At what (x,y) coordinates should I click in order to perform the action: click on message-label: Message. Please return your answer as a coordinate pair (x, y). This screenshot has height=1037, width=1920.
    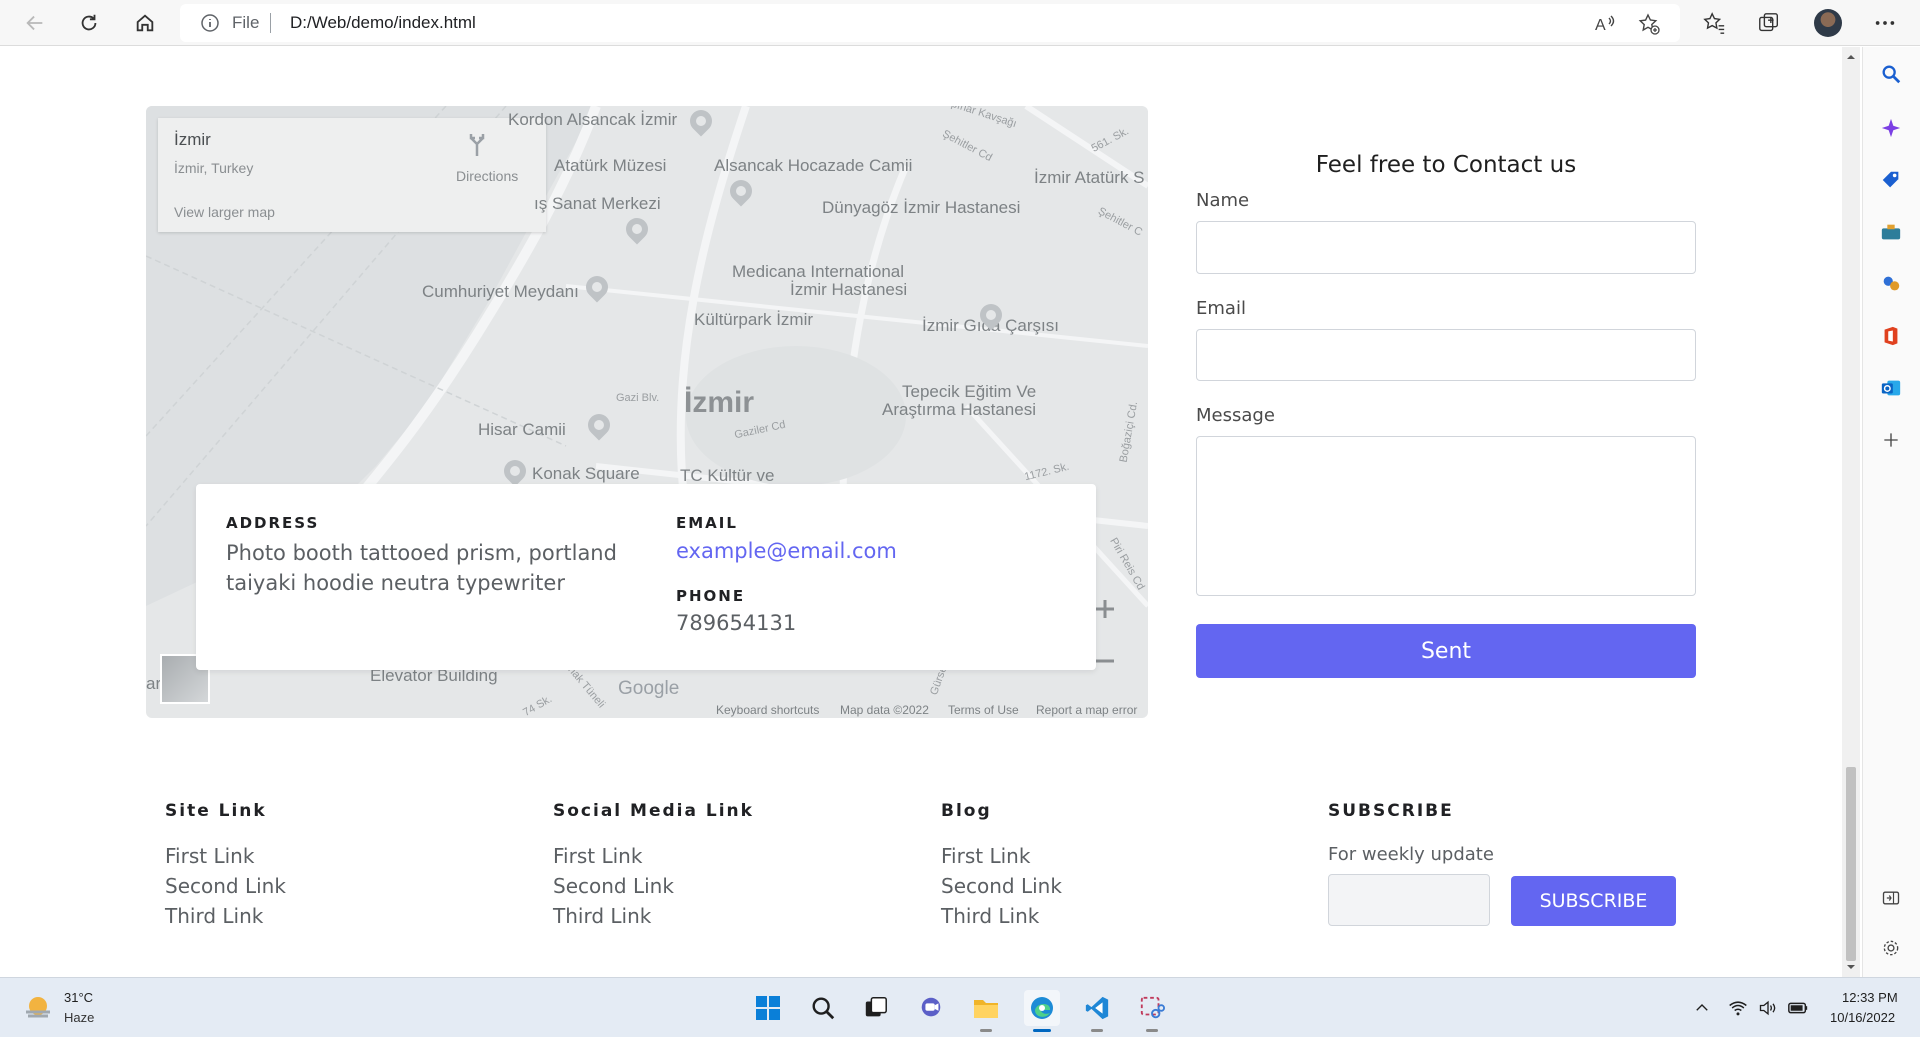
    Looking at the image, I should click on (1235, 415).